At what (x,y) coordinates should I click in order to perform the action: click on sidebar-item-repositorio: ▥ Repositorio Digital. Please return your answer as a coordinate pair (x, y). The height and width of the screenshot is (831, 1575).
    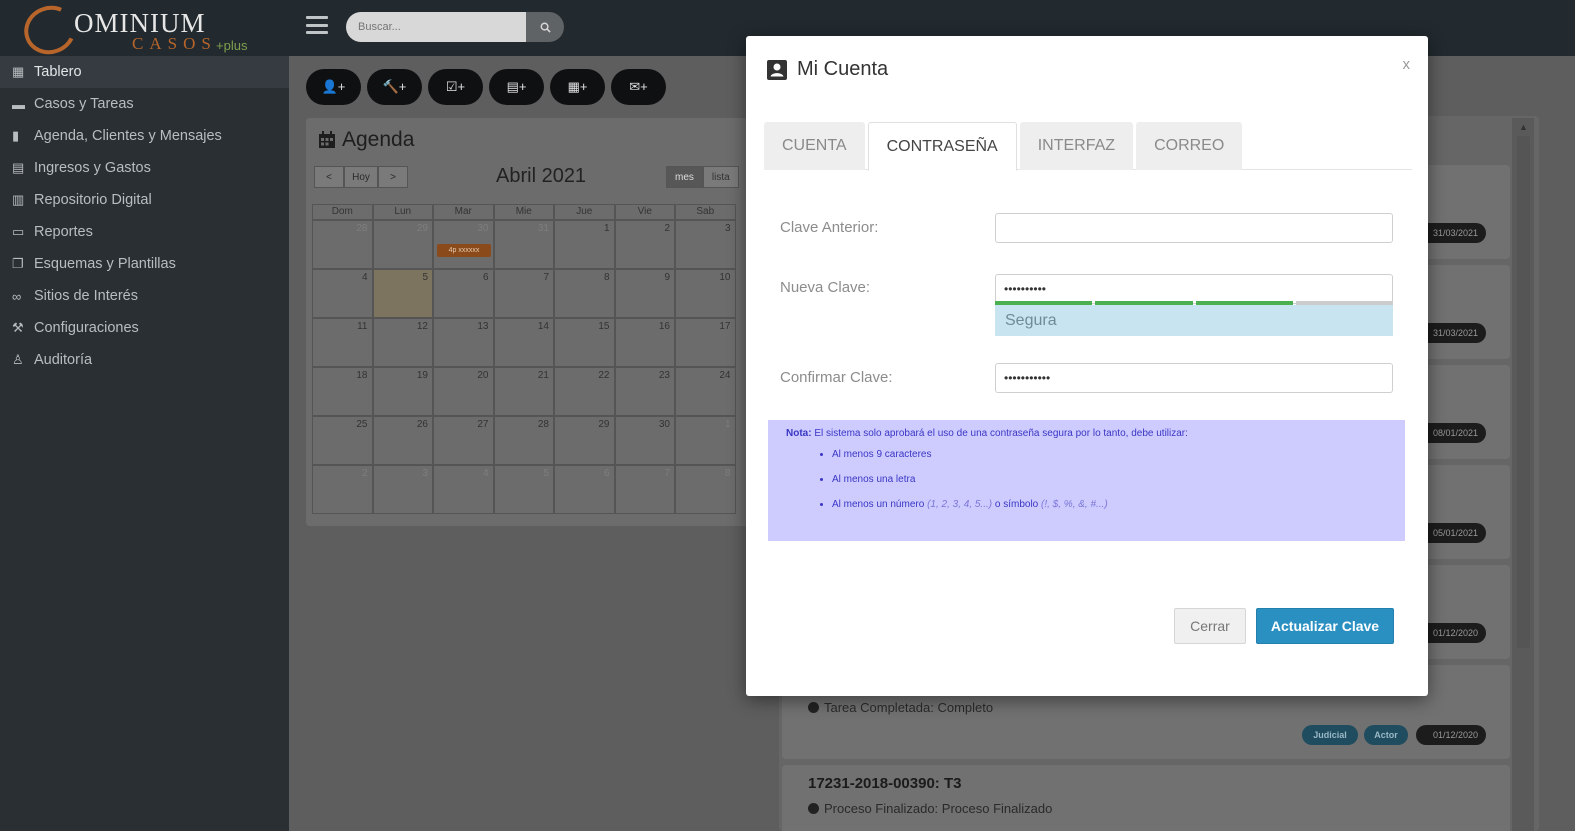
    Looking at the image, I should click on (144, 200).